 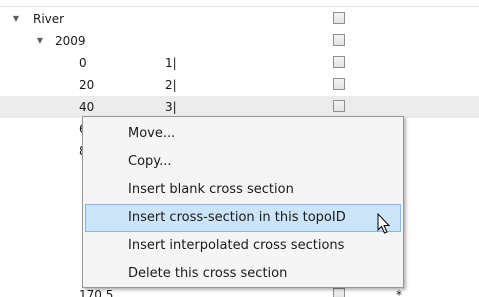 I want to click on id-cell: 2|, so click(x=171, y=85).